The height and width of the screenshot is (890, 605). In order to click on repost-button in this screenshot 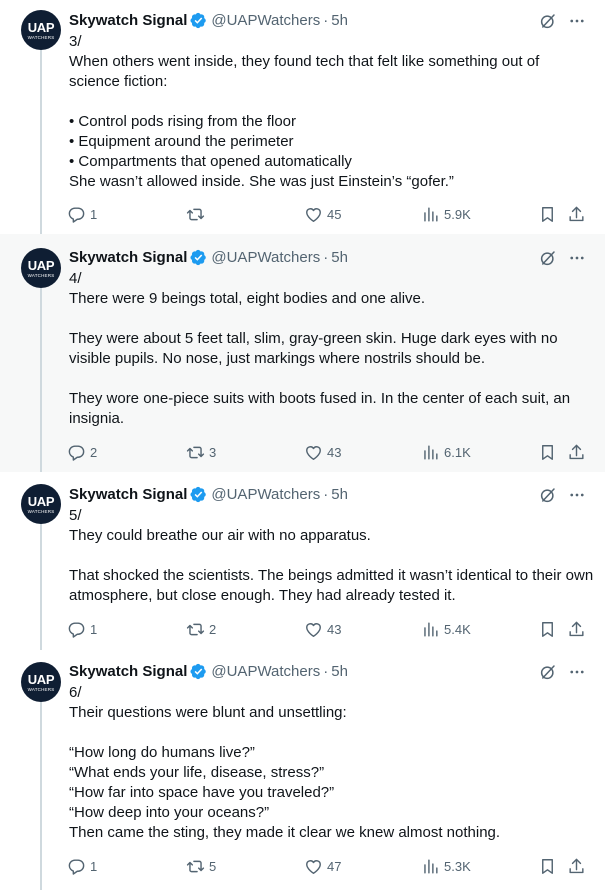, I will do `click(197, 214)`.